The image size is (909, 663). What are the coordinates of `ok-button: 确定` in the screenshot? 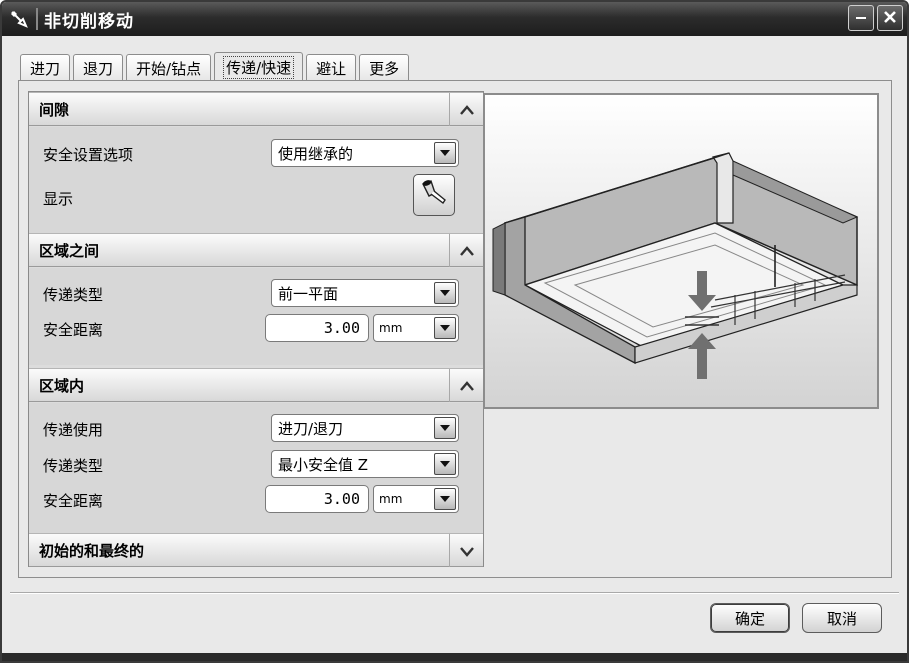 It's located at (750, 618).